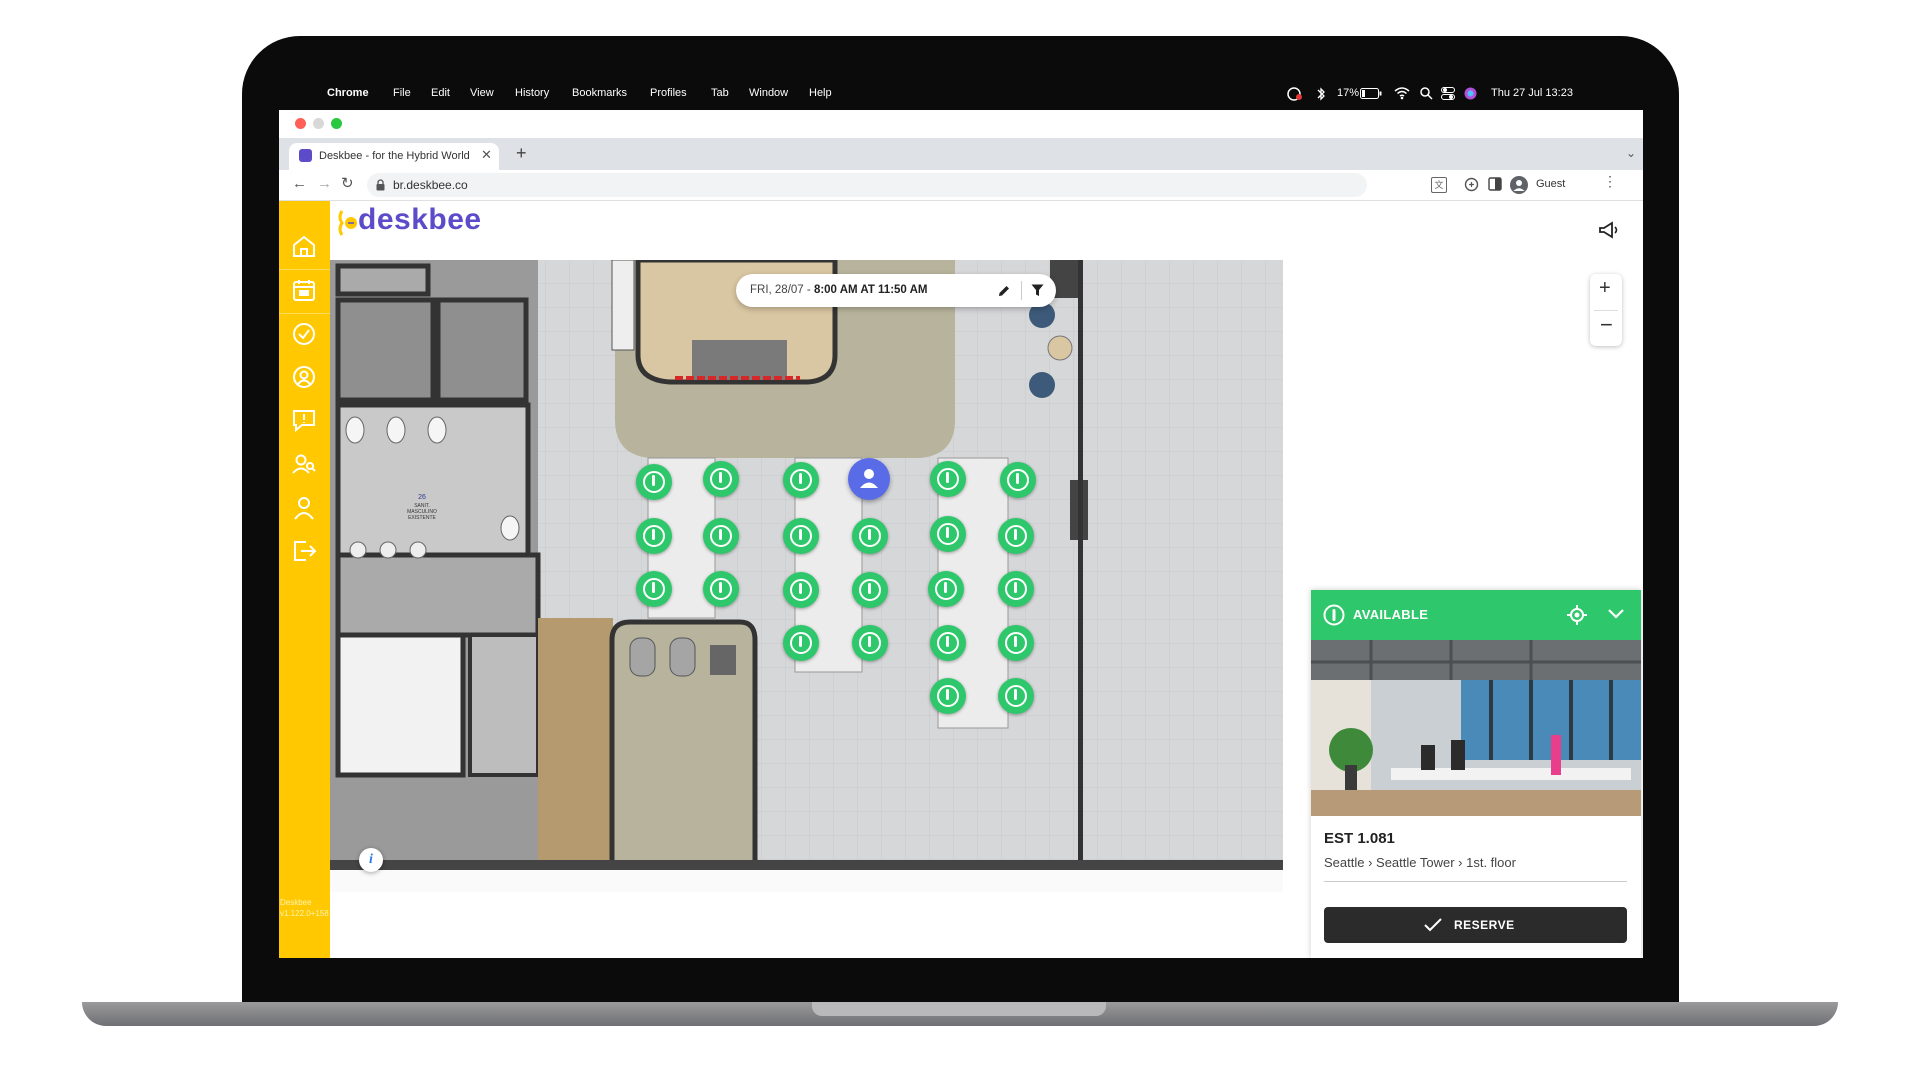 The height and width of the screenshot is (1080, 1920). I want to click on person-icon, so click(869, 478).